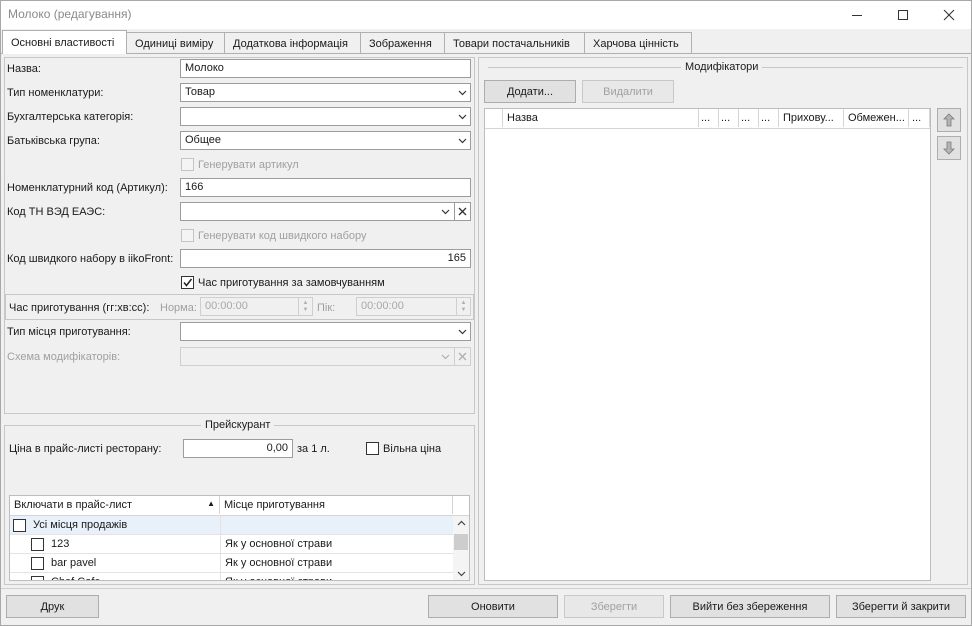 This screenshot has width=972, height=626. I want to click on norm-label: Норма:, so click(178, 308).